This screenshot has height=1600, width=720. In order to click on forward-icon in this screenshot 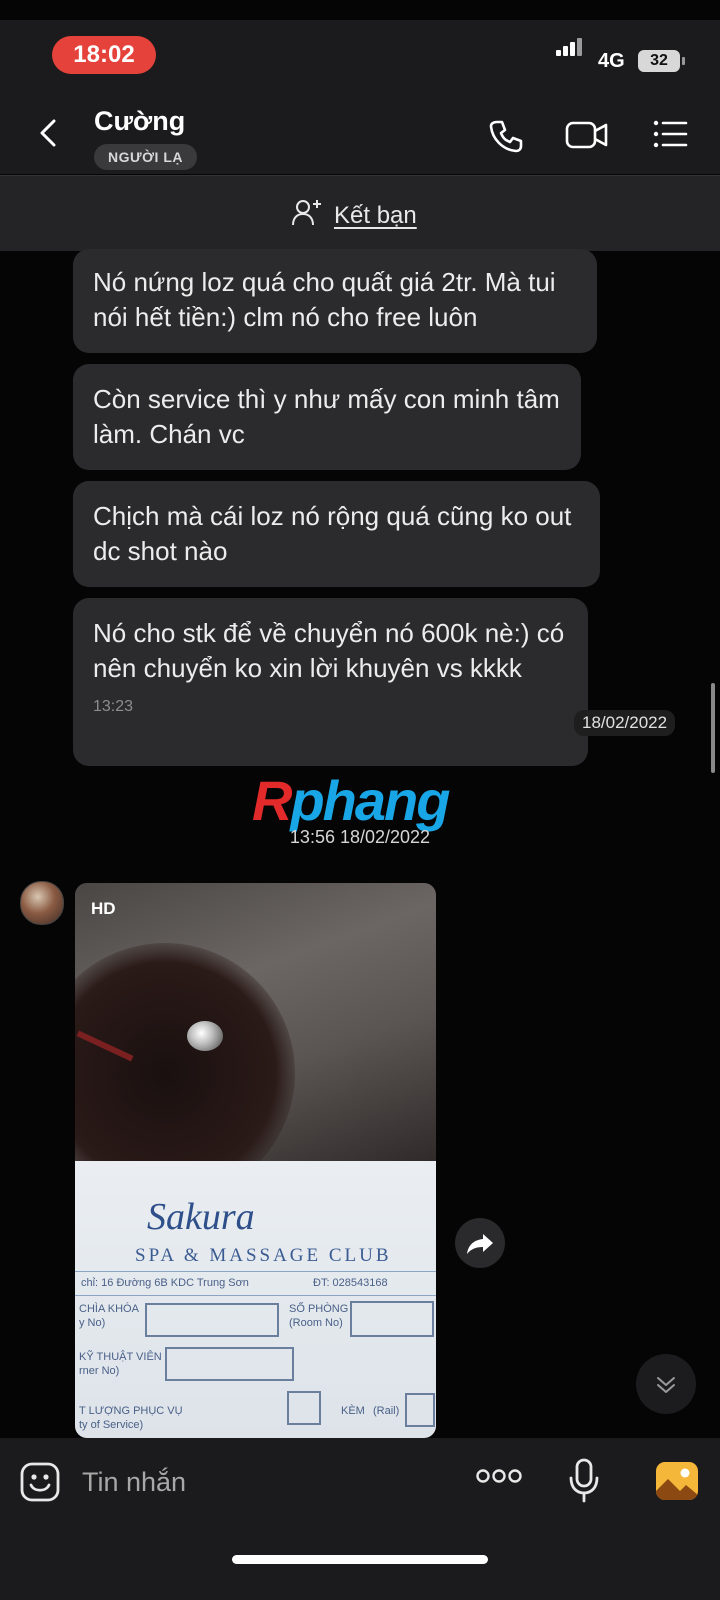, I will do `click(480, 1244)`.